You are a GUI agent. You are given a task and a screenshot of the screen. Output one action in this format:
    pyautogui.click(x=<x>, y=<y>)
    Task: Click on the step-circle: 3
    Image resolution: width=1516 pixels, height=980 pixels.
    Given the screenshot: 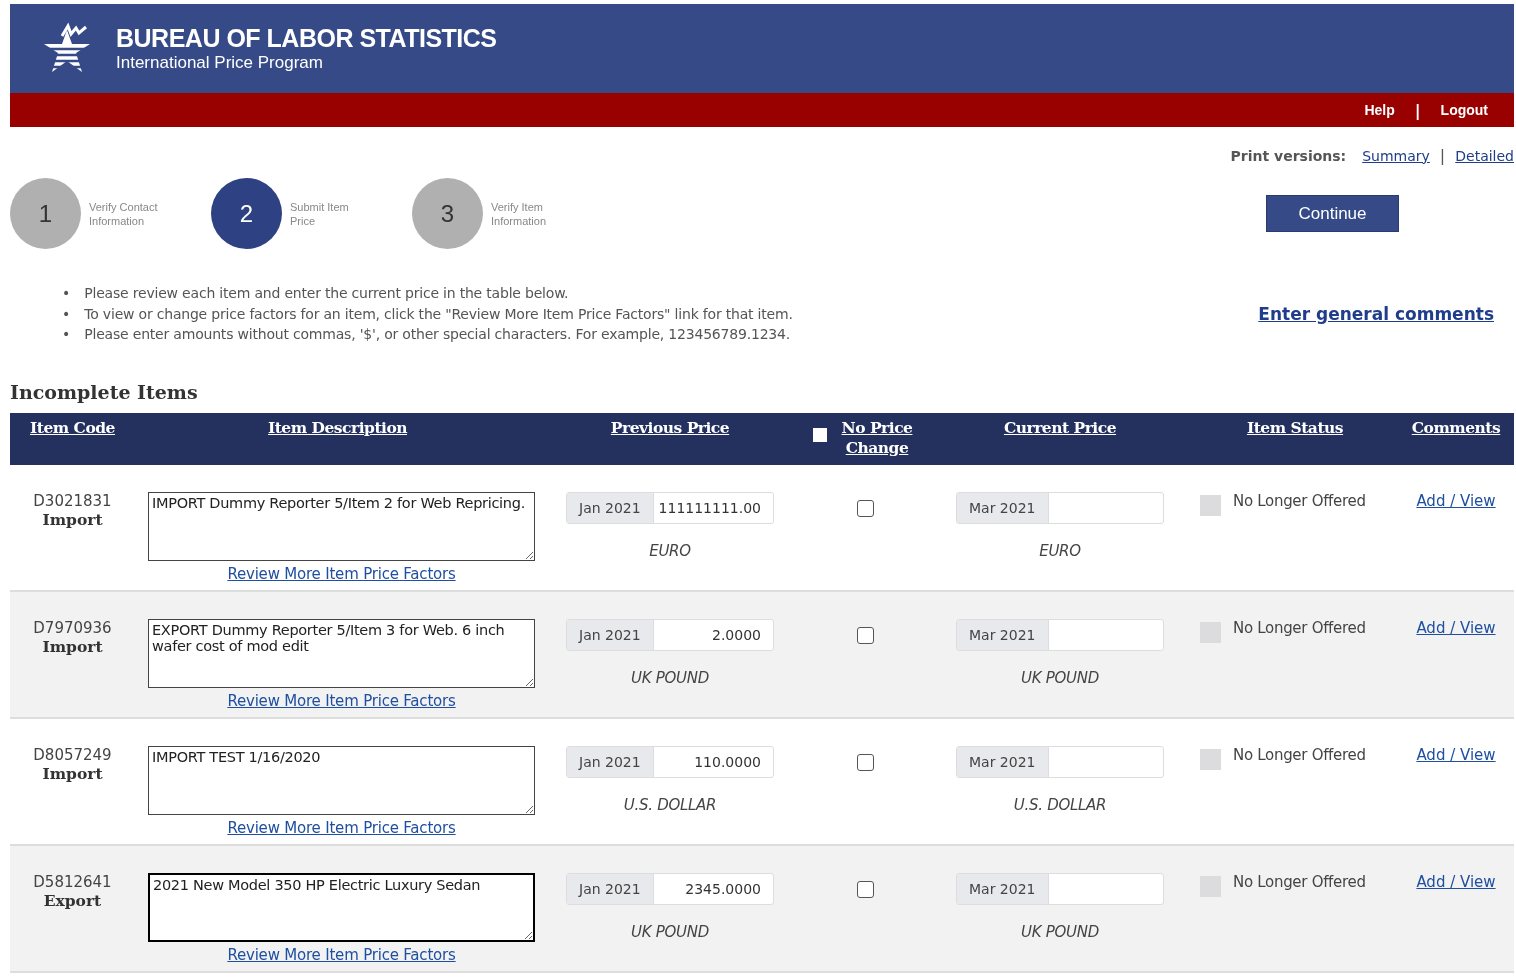 What is the action you would take?
    pyautogui.click(x=447, y=213)
    